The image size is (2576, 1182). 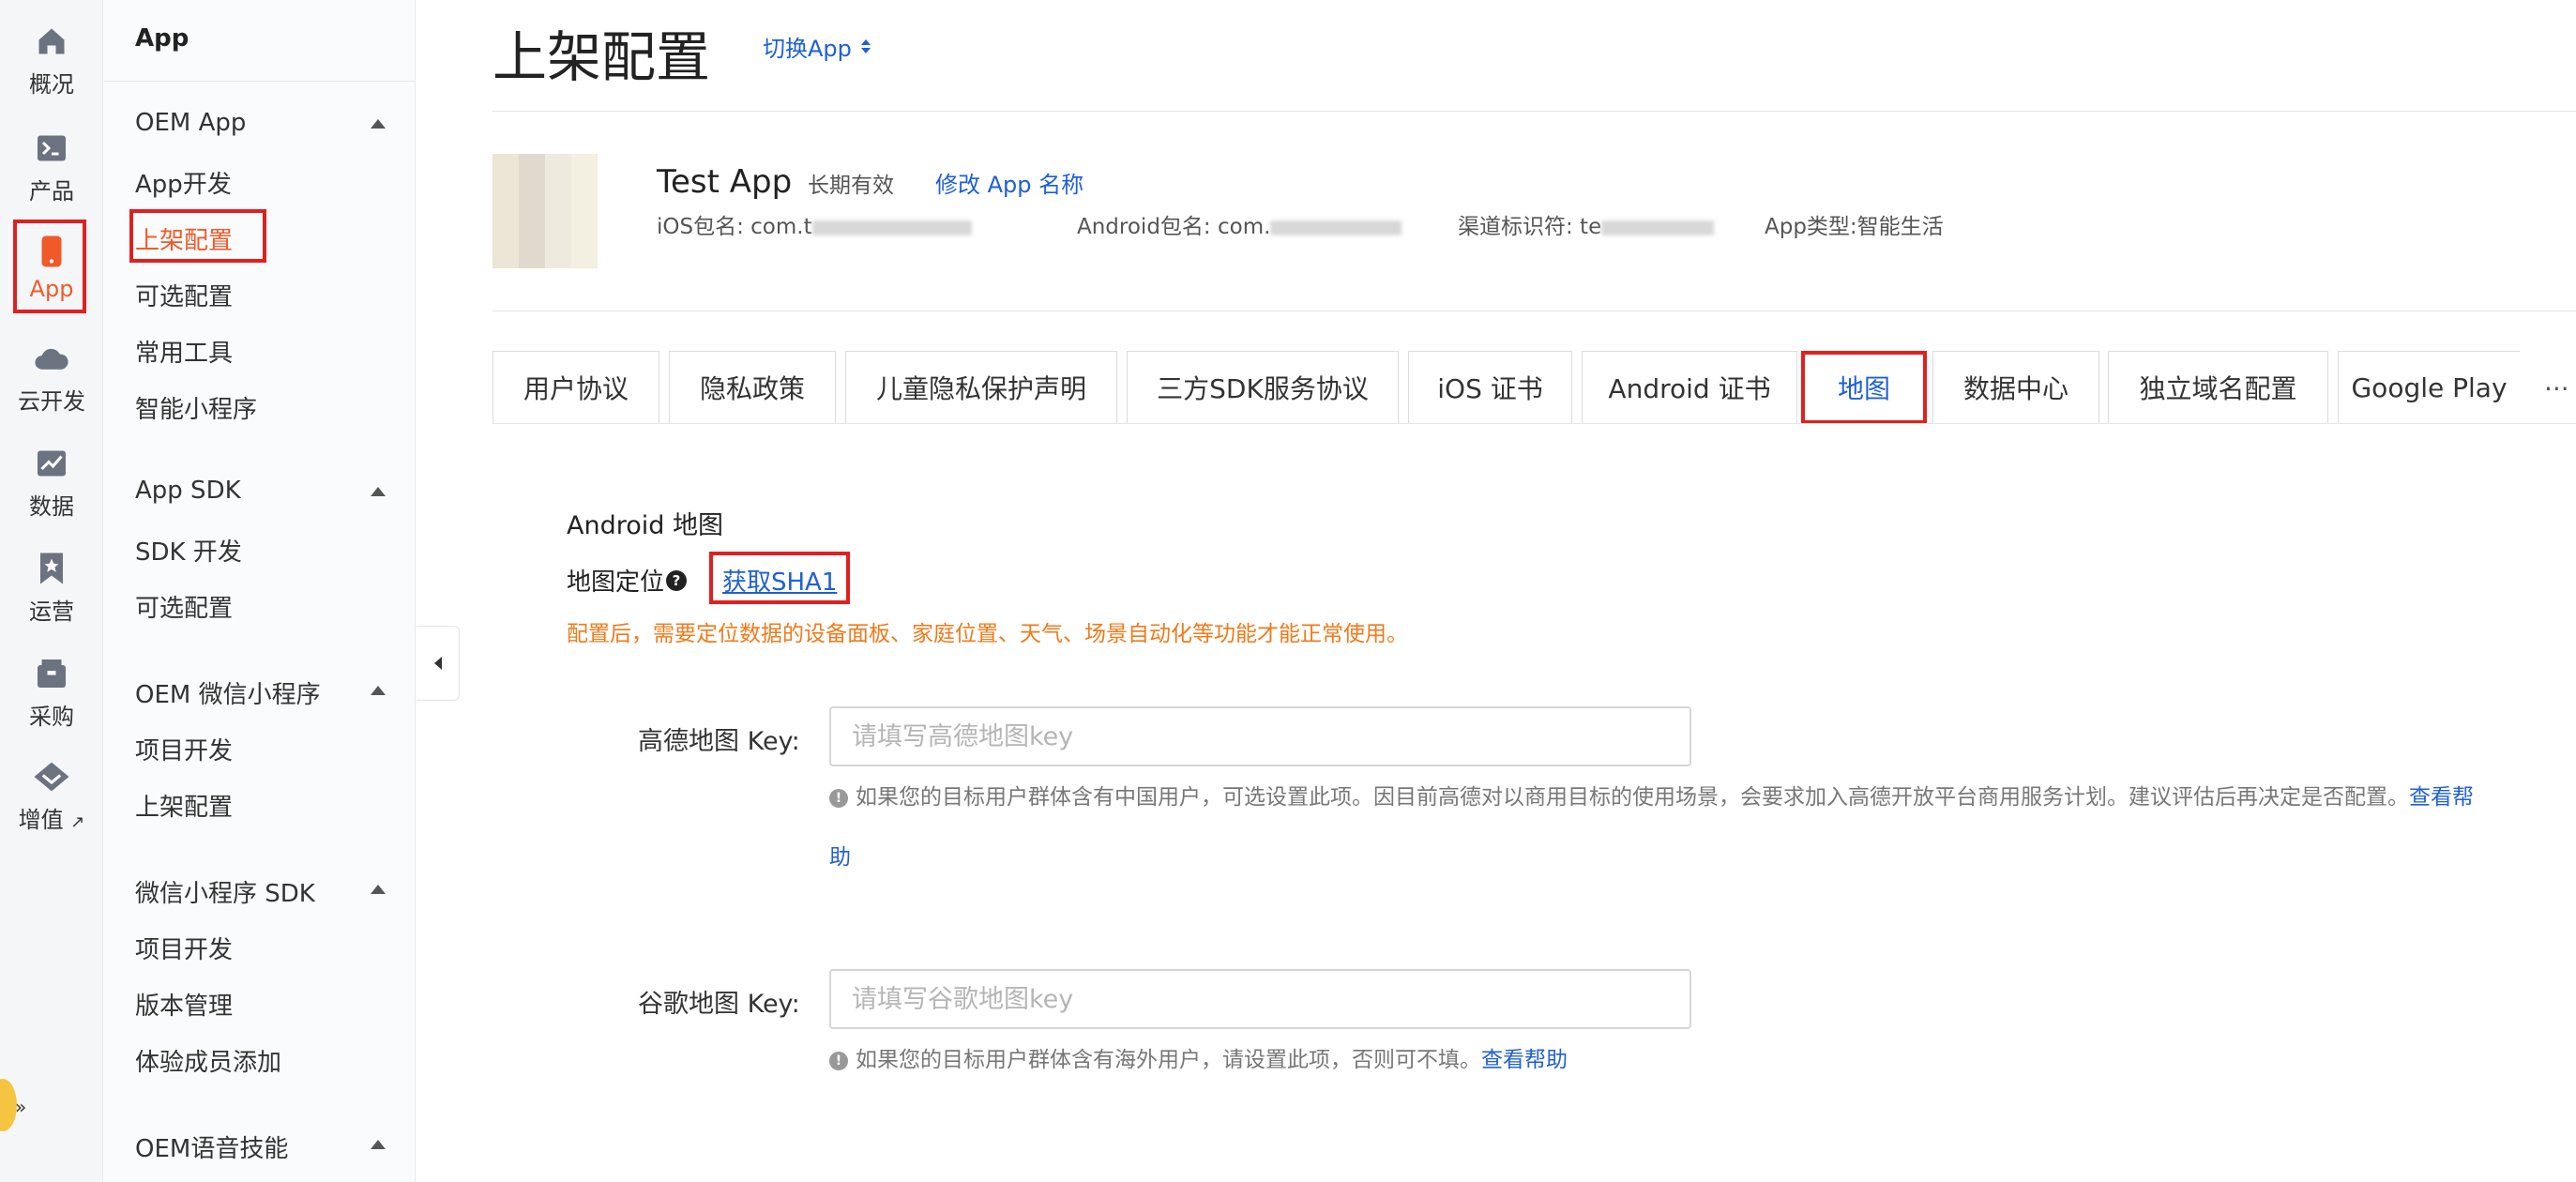 What do you see at coordinates (162, 38) in the screenshot?
I see `menu-title: App` at bounding box center [162, 38].